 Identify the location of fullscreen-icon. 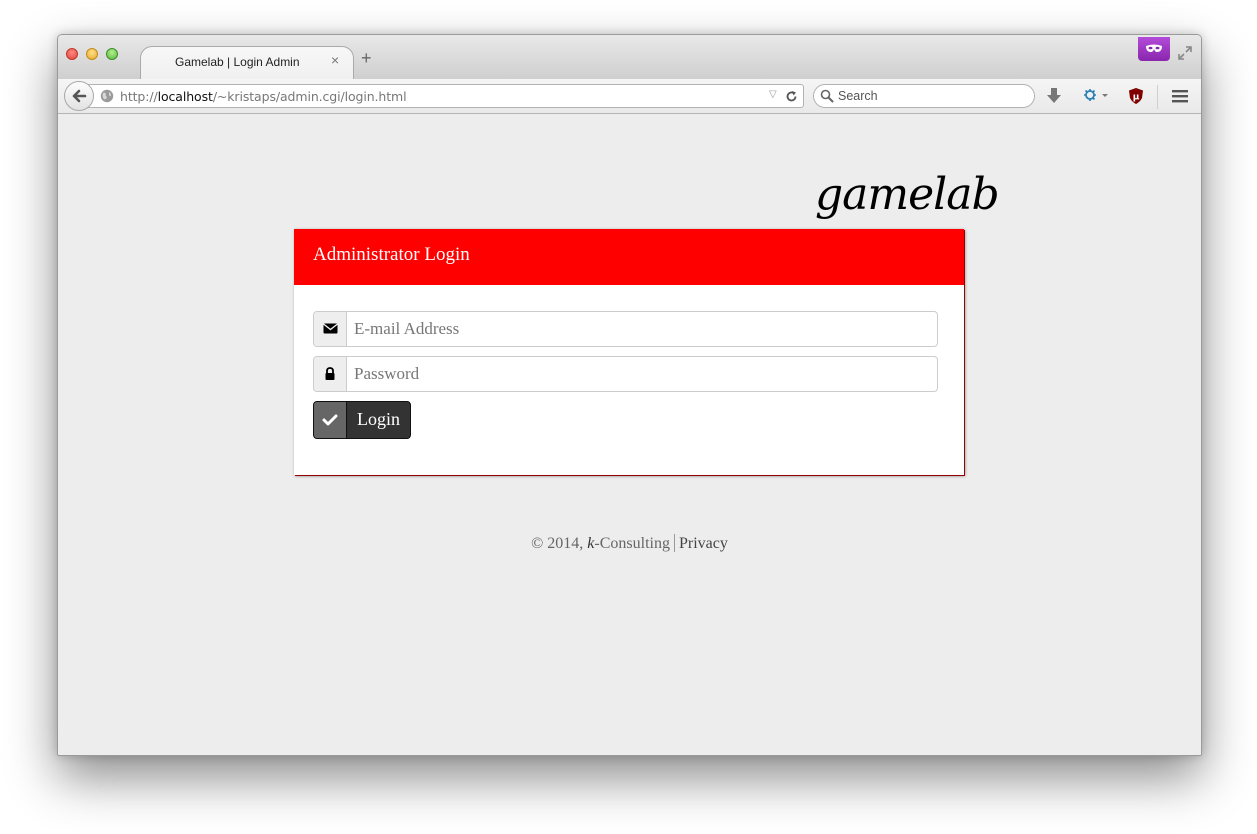
(1185, 53).